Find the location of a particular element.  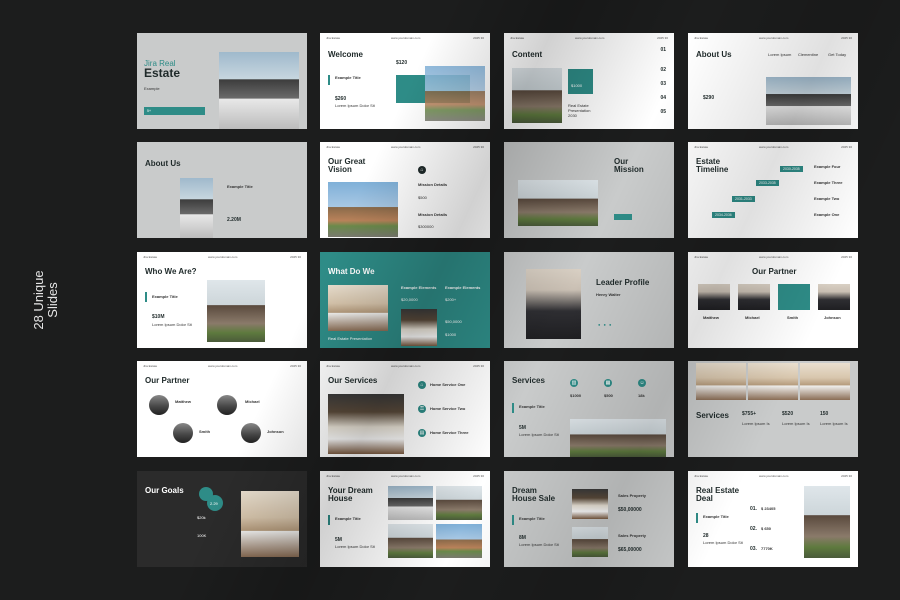

timeline-e3: Example Two is located at coordinates (827, 198).